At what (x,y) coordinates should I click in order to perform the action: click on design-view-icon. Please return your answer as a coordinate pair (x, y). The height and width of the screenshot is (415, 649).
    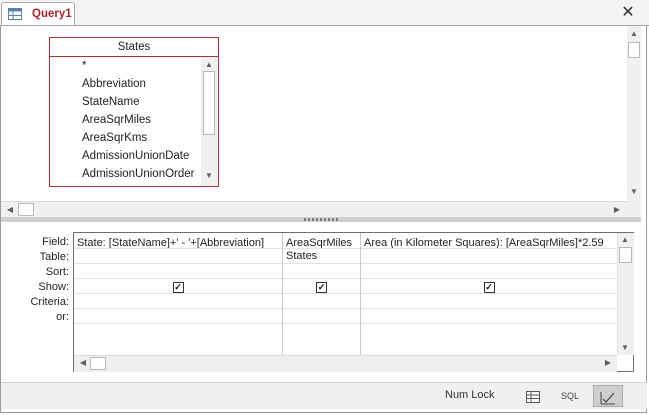
    Looking at the image, I should click on (607, 398).